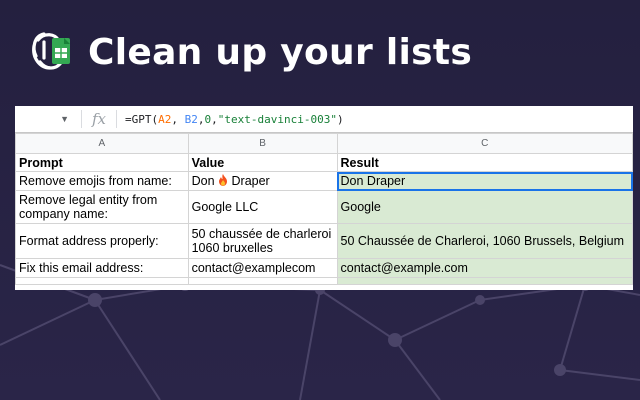 The height and width of the screenshot is (400, 640). Describe the element at coordinates (102, 181) in the screenshot. I see `cell-prompt: Remove emojis from name:` at that location.